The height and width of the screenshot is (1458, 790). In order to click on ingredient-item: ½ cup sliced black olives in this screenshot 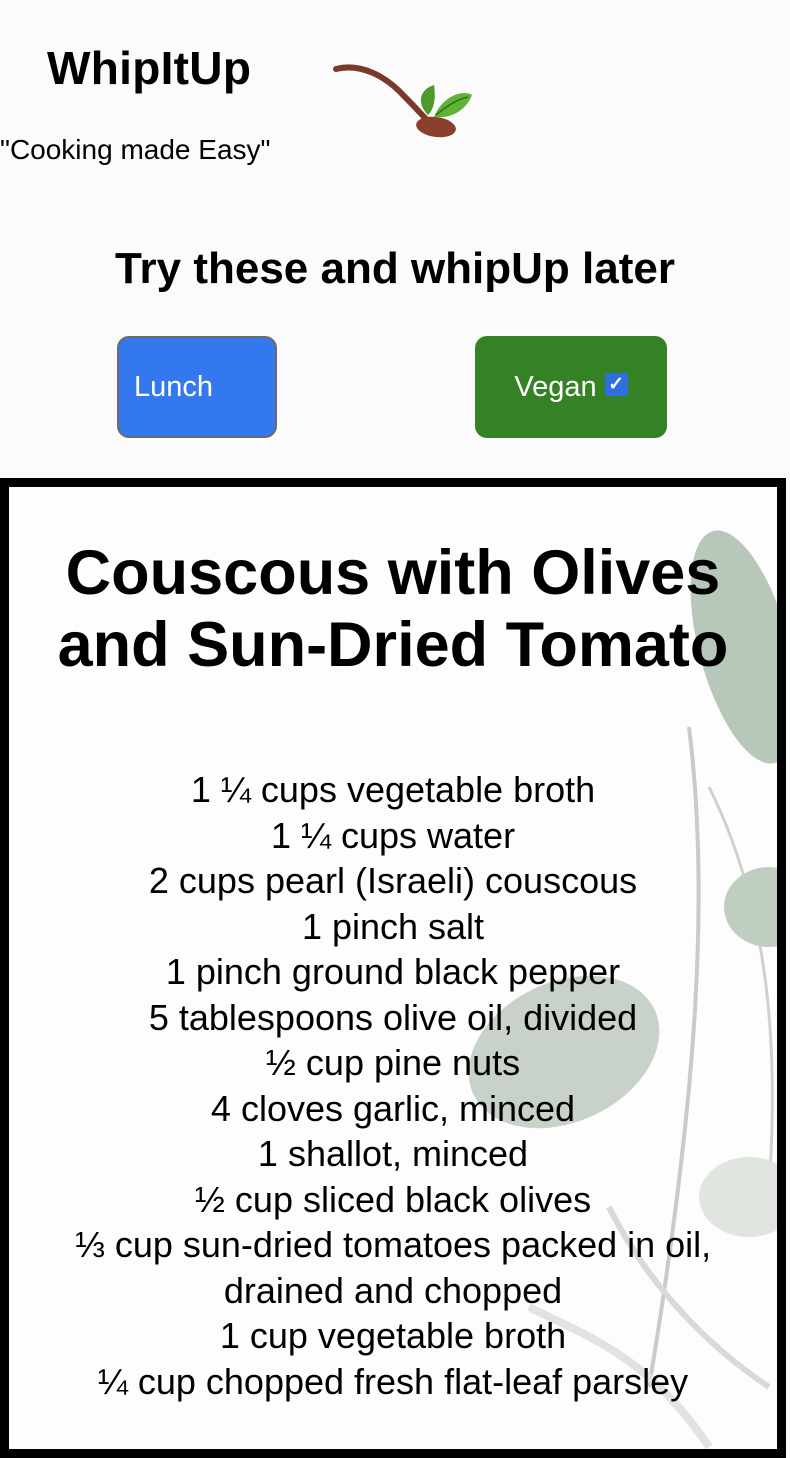, I will do `click(393, 1199)`.